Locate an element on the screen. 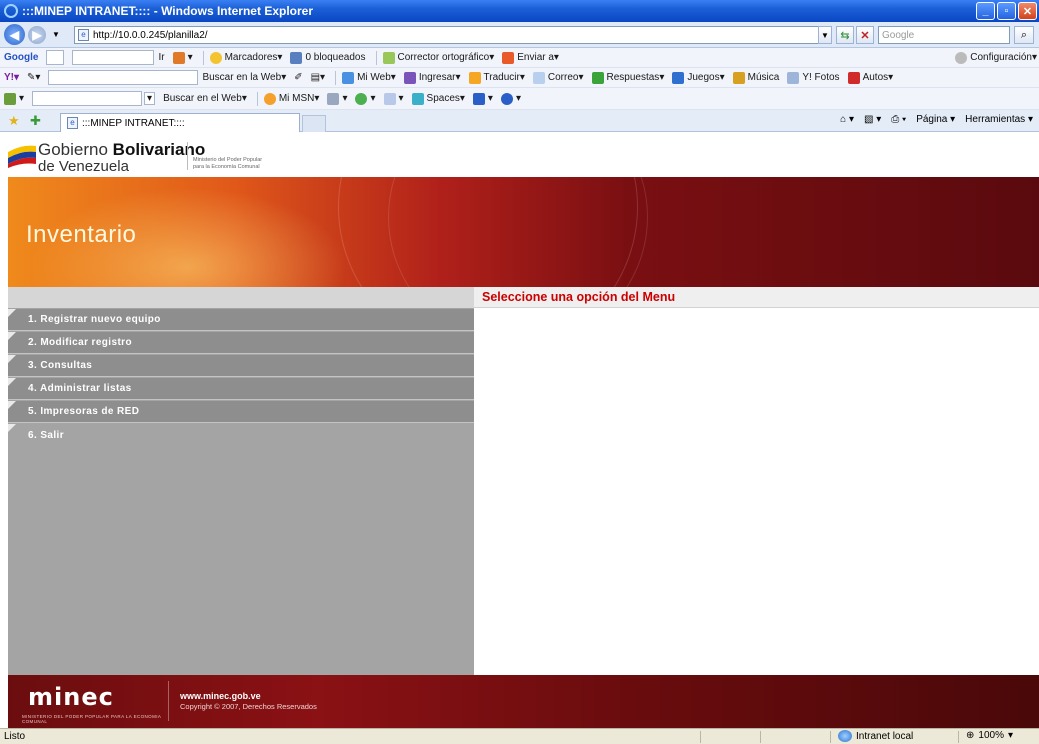 The image size is (1039, 744). configuracion-button: Configuración ▾ is located at coordinates (996, 57).